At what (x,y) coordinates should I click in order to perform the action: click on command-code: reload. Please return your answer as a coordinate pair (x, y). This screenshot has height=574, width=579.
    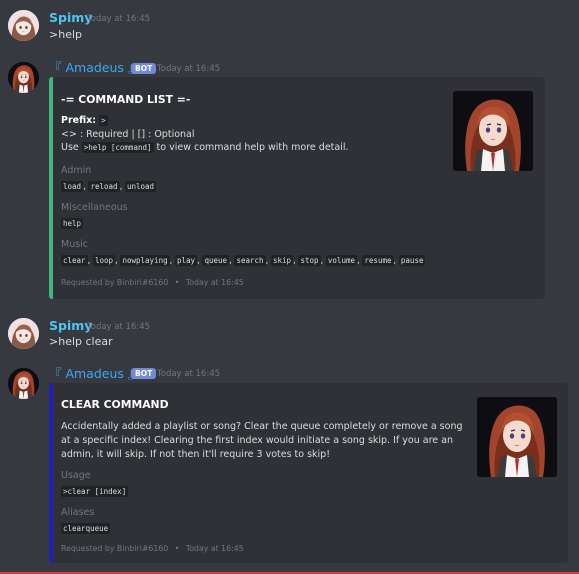
    Looking at the image, I should click on (104, 186).